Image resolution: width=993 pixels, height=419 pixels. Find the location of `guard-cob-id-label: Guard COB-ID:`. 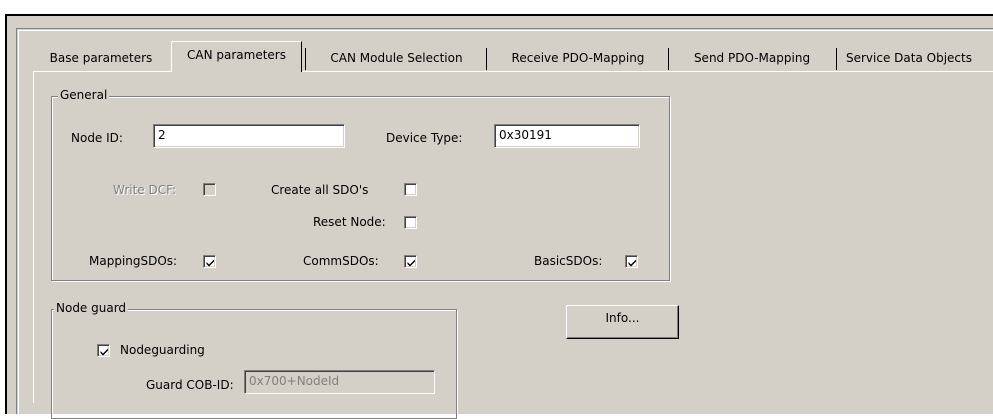

guard-cob-id-label: Guard COB-ID: is located at coordinates (190, 385).